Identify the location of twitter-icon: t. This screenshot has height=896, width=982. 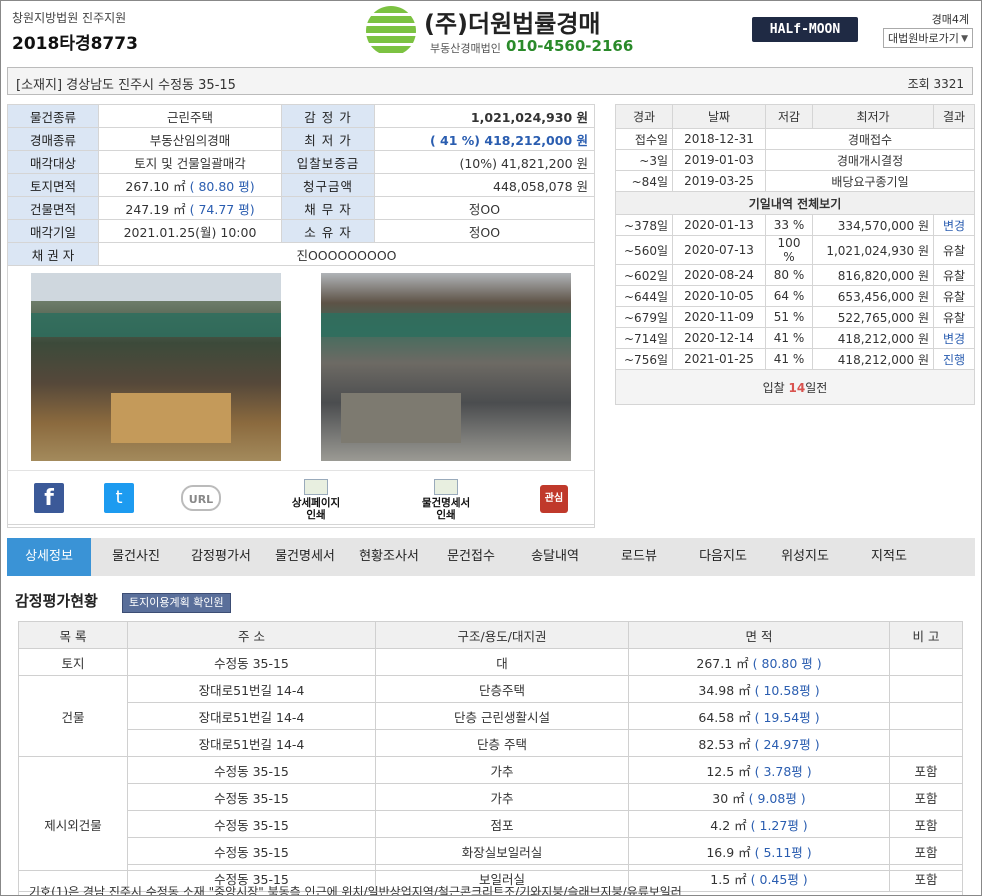
(119, 498).